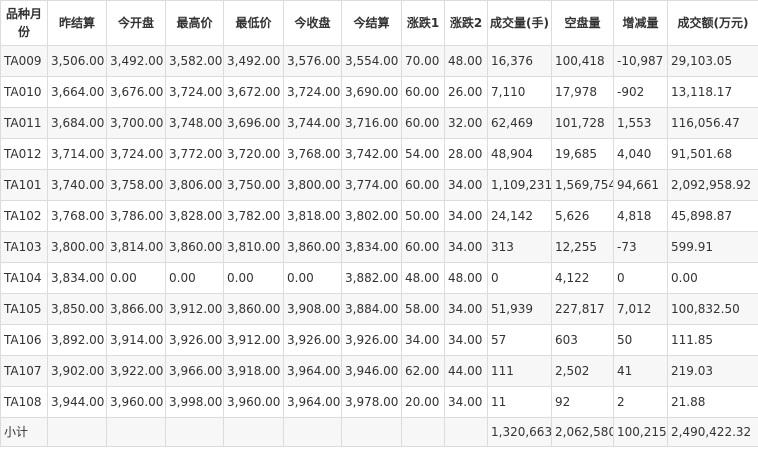 Image resolution: width=758 pixels, height=449 pixels. I want to click on cell-close: 3,724.00, so click(312, 92).